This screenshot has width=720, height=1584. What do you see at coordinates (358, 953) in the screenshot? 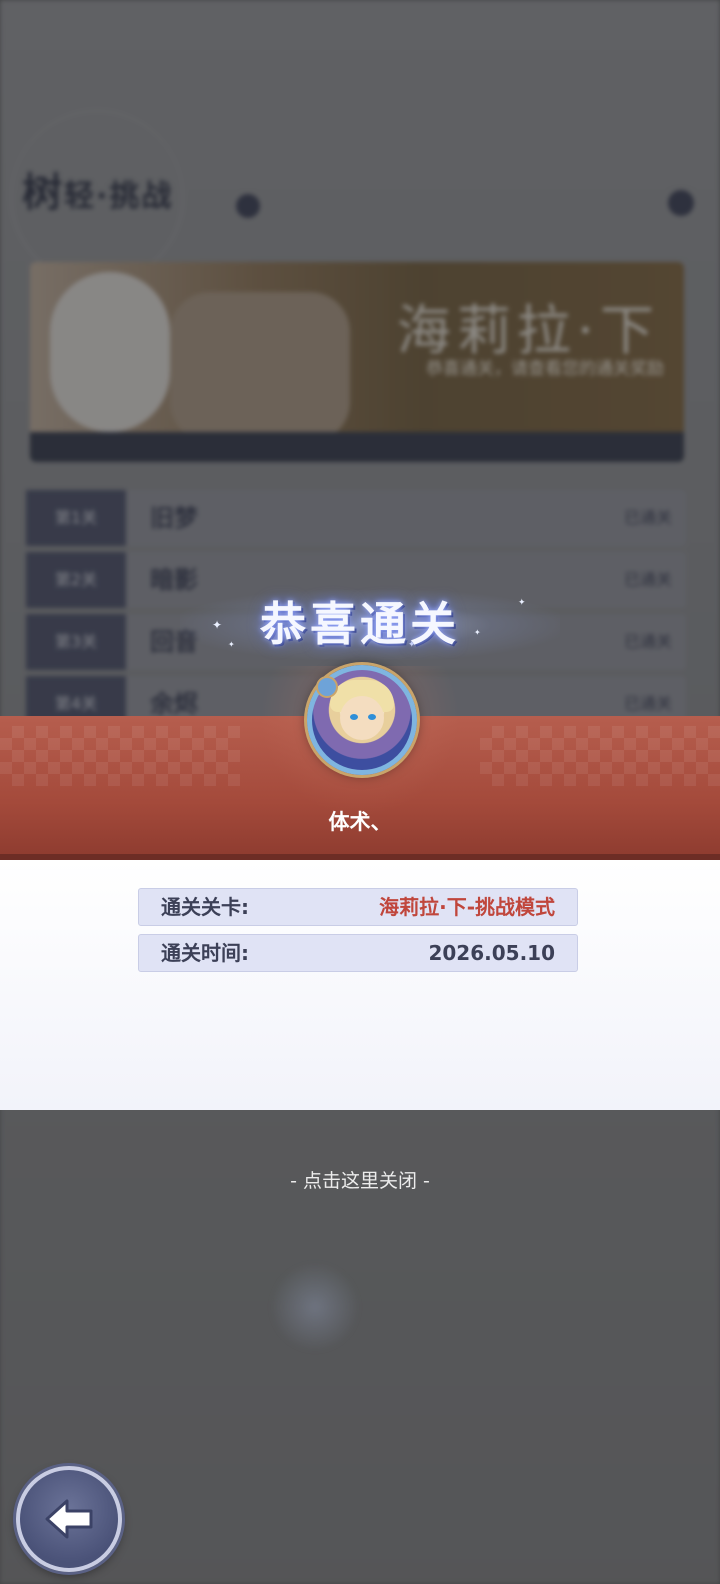
I see `info-row-time: 通关时间: 2026.05.10` at bounding box center [358, 953].